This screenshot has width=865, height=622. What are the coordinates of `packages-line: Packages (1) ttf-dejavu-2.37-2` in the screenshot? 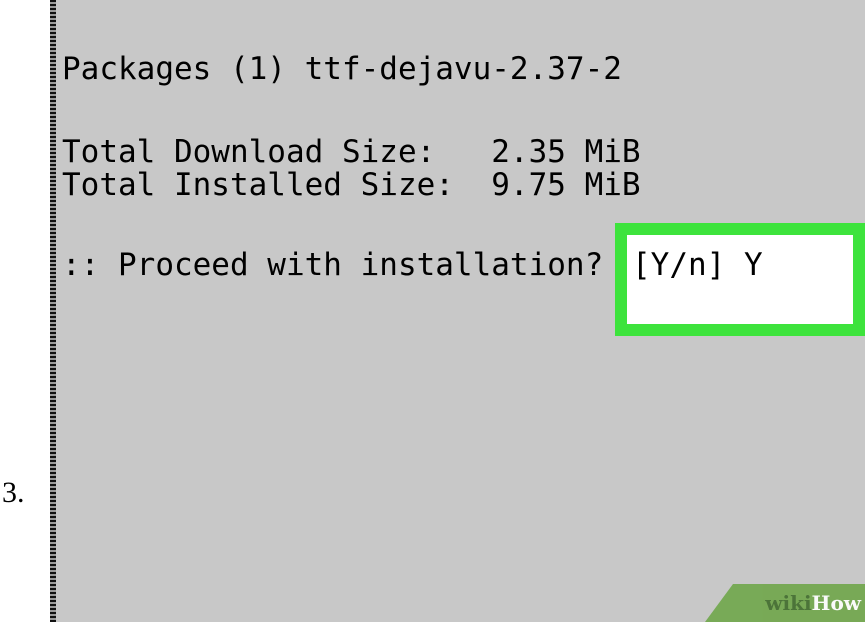 It's located at (342, 69).